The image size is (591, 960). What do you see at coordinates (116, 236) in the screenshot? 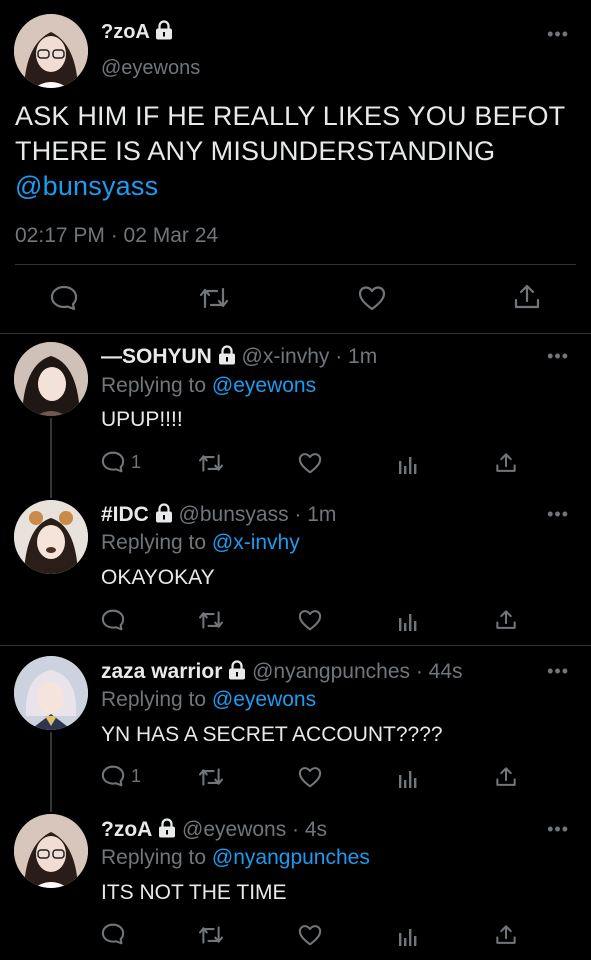
I see `main-tweet-timestamp: 02:17 PM · 02 Mar 24` at bounding box center [116, 236].